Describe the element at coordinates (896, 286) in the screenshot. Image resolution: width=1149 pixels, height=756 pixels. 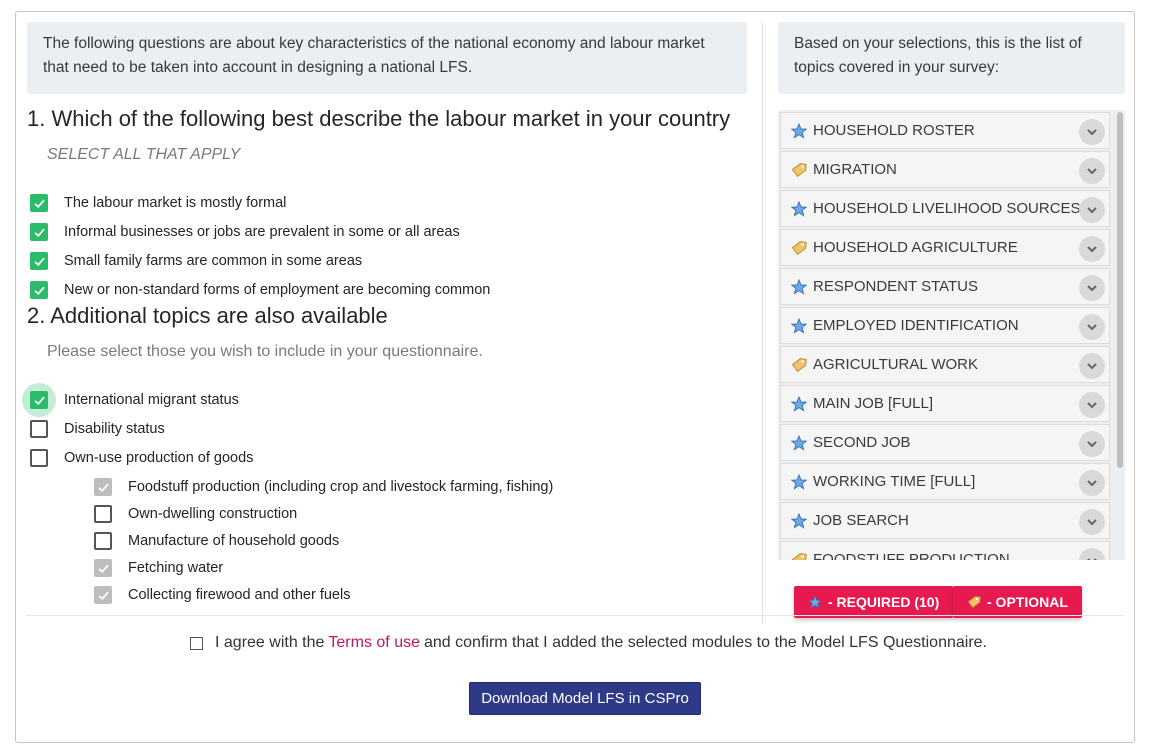
I see `topic-label: RESPONDENT STATUS` at that location.